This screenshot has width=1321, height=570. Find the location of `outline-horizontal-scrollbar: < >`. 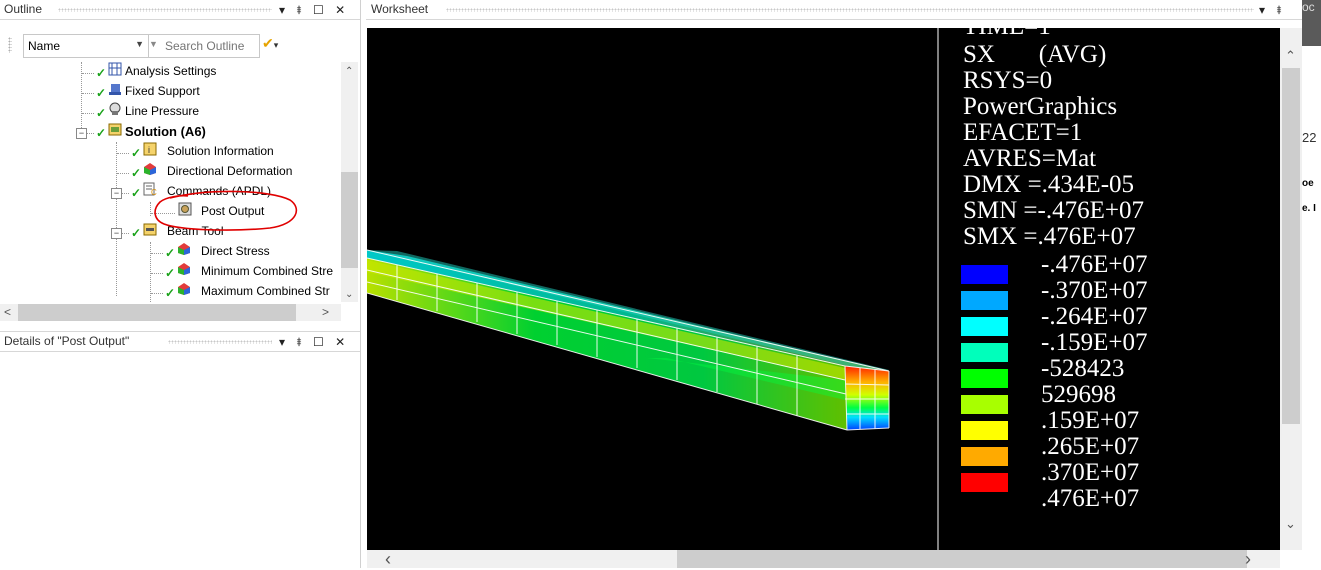

outline-horizontal-scrollbar: < > is located at coordinates (170, 312).